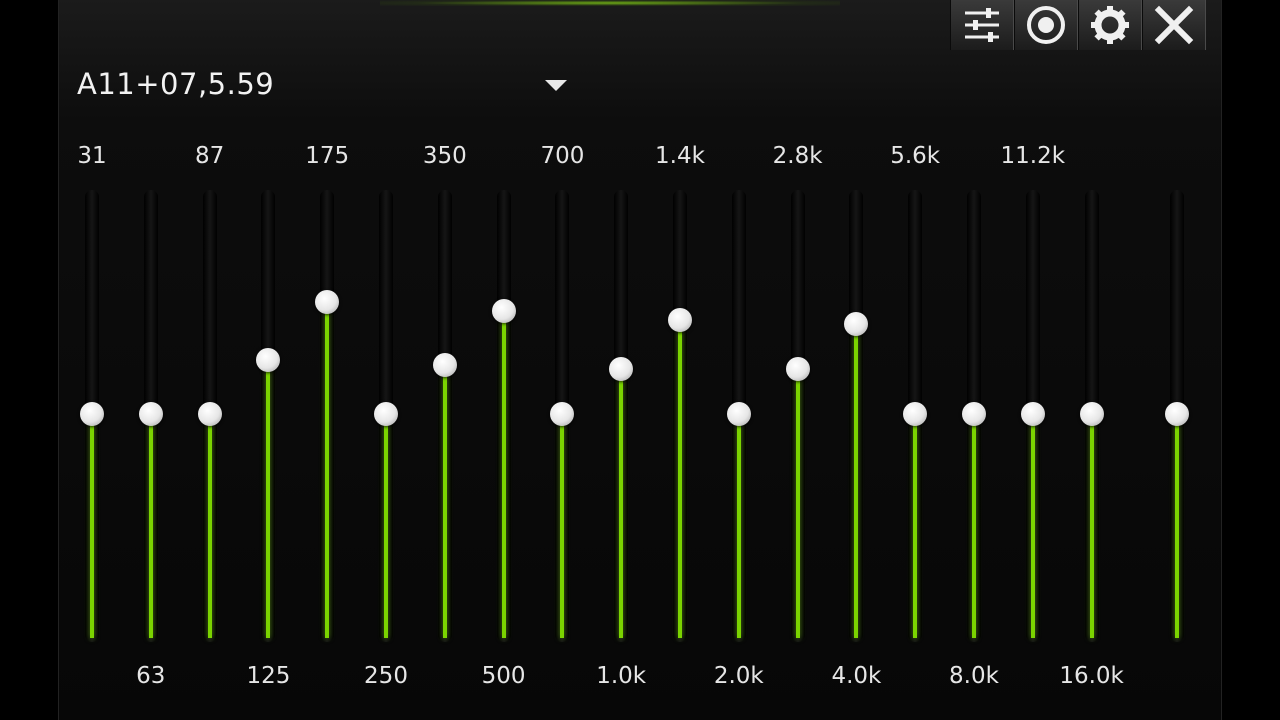  Describe the element at coordinates (562, 156) in the screenshot. I see `band-label: 700` at that location.